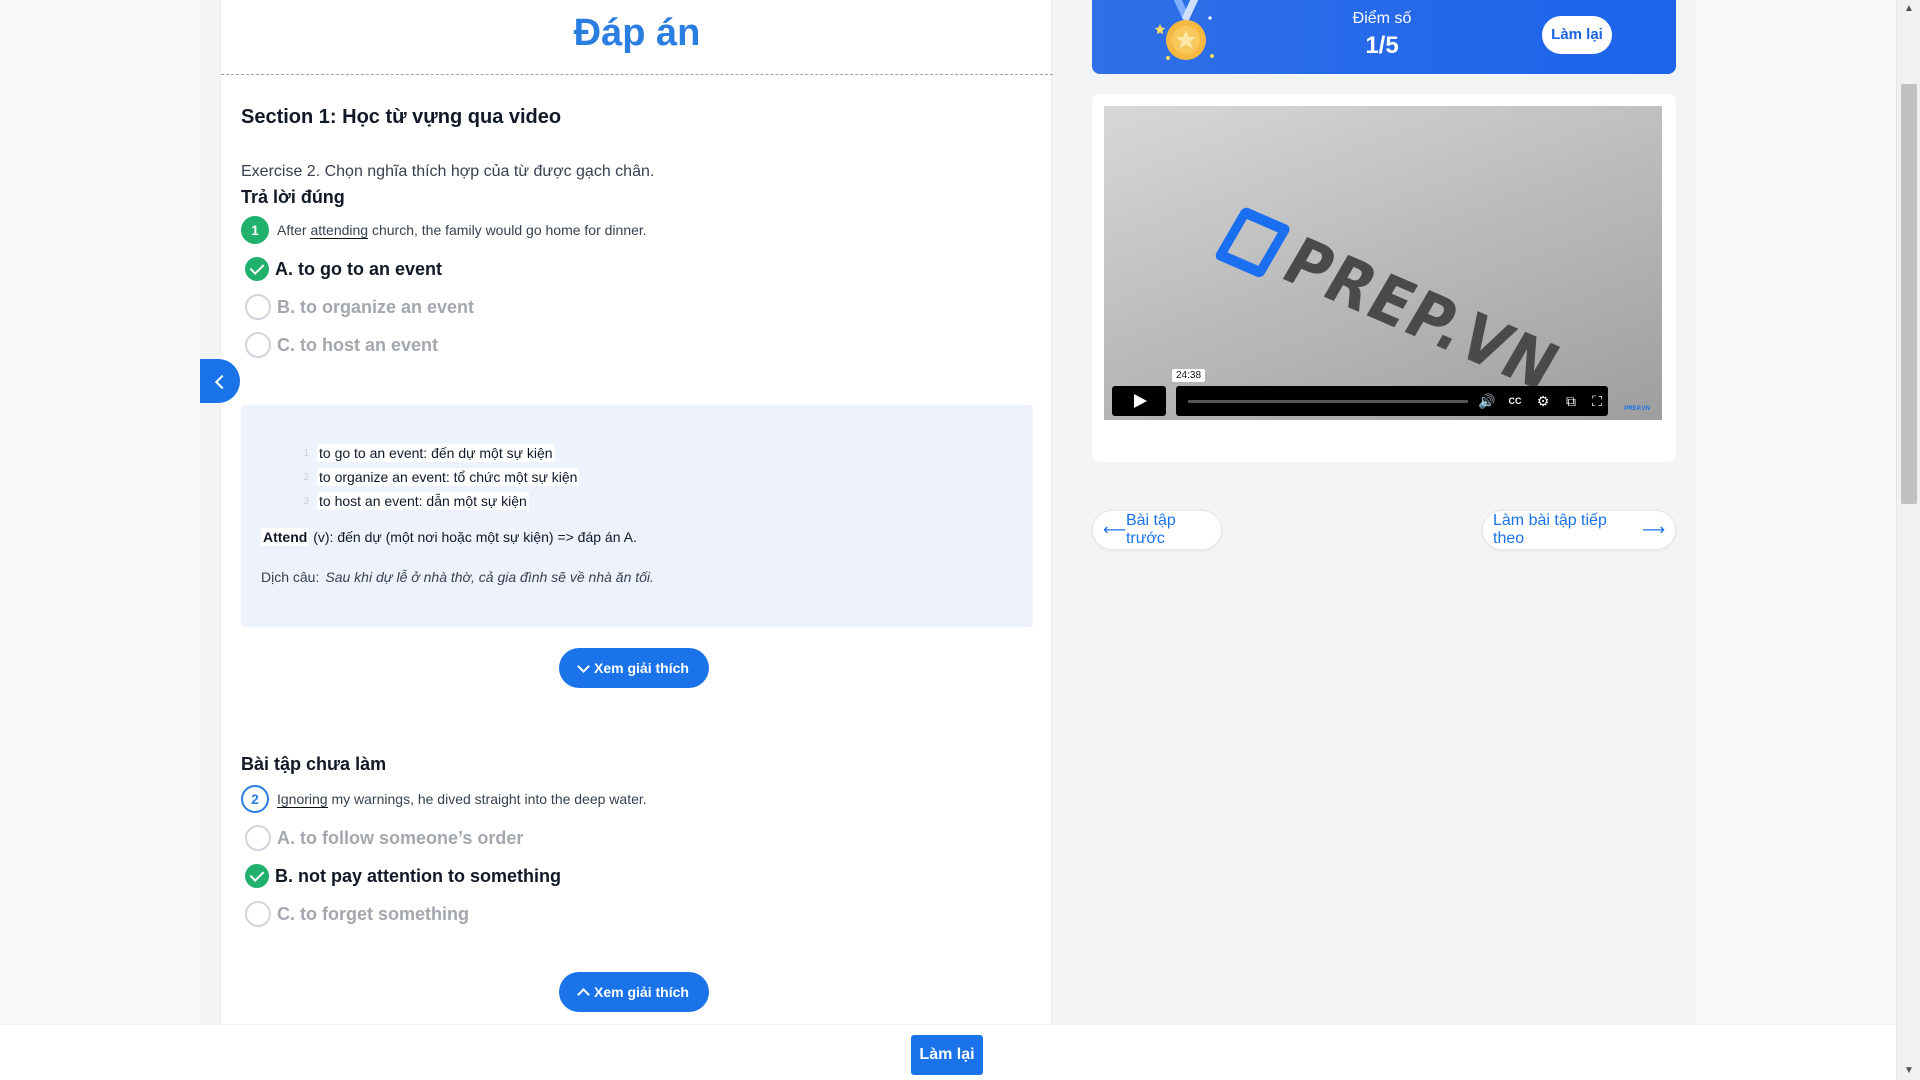 This screenshot has width=1920, height=1080. Describe the element at coordinates (1328, 401) in the screenshot. I see `seek-bar` at that location.